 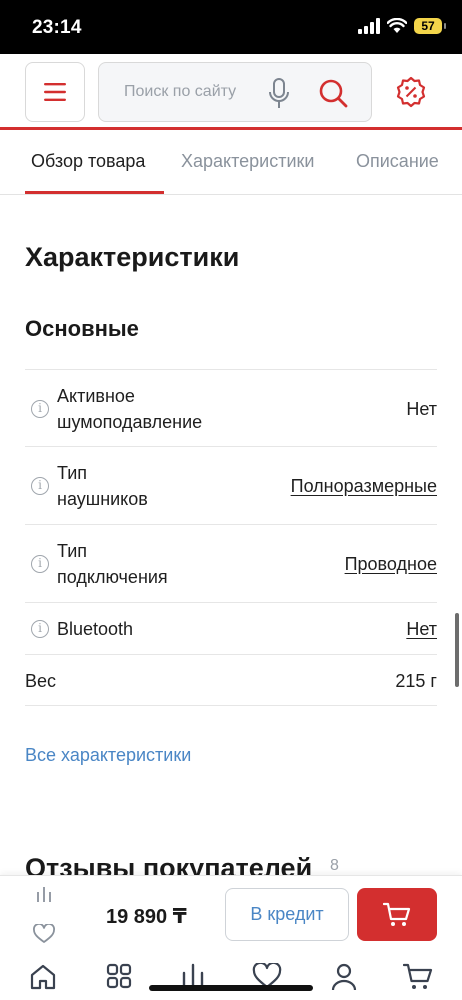 What do you see at coordinates (231, 407) in the screenshot?
I see `spec-row: i Активное шумоподавление Нет` at bounding box center [231, 407].